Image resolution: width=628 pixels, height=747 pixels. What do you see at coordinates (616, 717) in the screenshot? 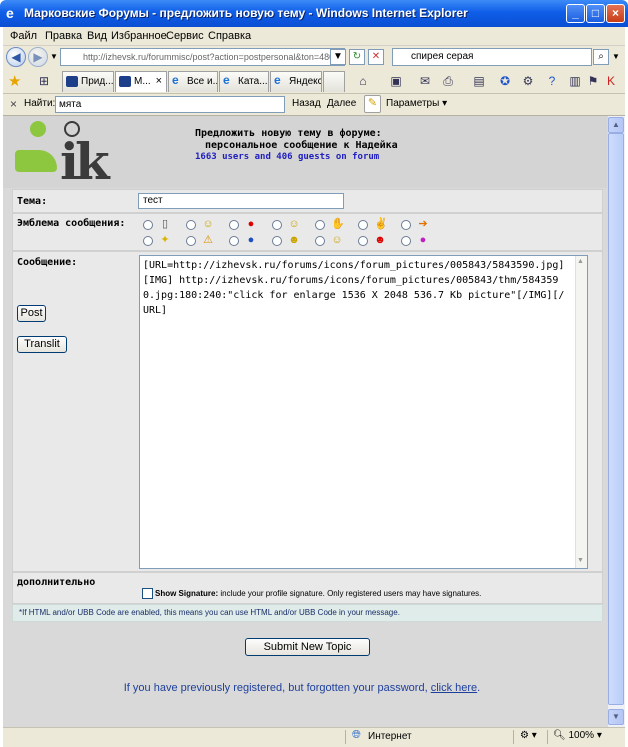
I see `scroll-down-icon: ▼` at bounding box center [616, 717].